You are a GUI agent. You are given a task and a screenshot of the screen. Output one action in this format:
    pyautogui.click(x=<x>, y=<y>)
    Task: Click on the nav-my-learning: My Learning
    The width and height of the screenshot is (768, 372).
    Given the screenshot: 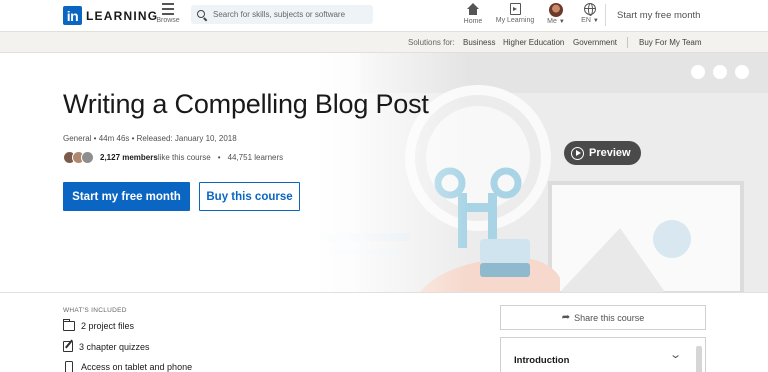 What is the action you would take?
    pyautogui.click(x=515, y=13)
    